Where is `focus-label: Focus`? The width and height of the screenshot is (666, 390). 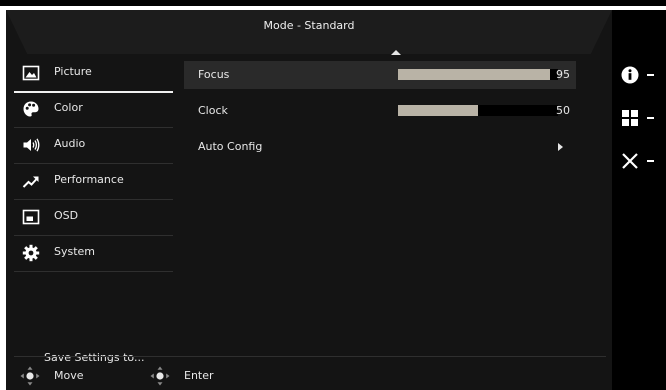 focus-label: Focus is located at coordinates (214, 74).